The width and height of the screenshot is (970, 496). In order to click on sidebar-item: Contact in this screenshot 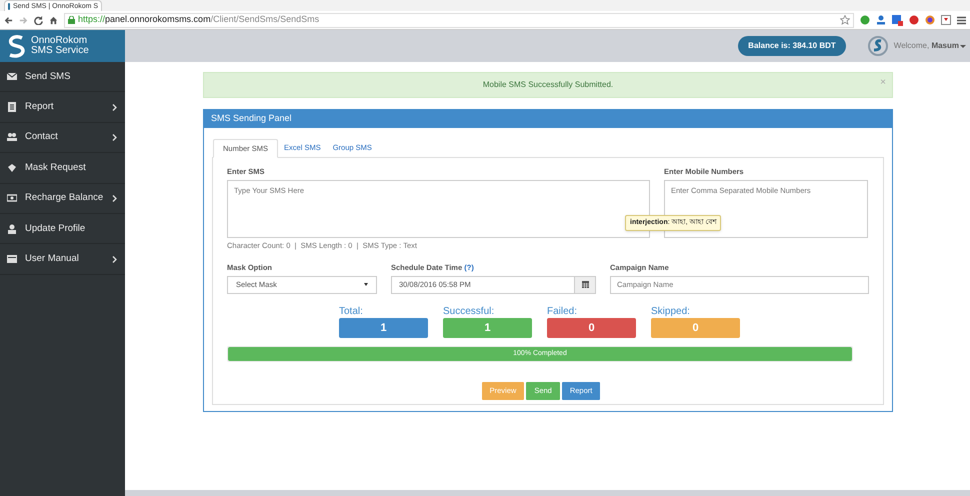, I will do `click(62, 138)`.